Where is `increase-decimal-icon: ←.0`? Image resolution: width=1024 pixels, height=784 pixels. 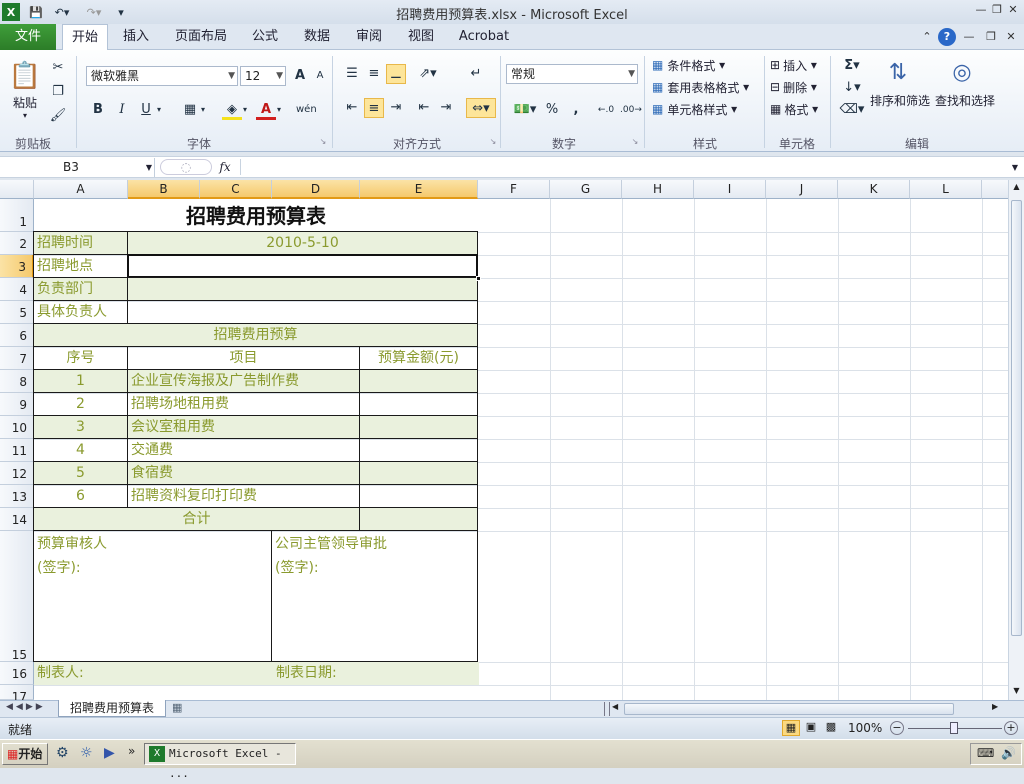 increase-decimal-icon: ←.0 is located at coordinates (606, 110).